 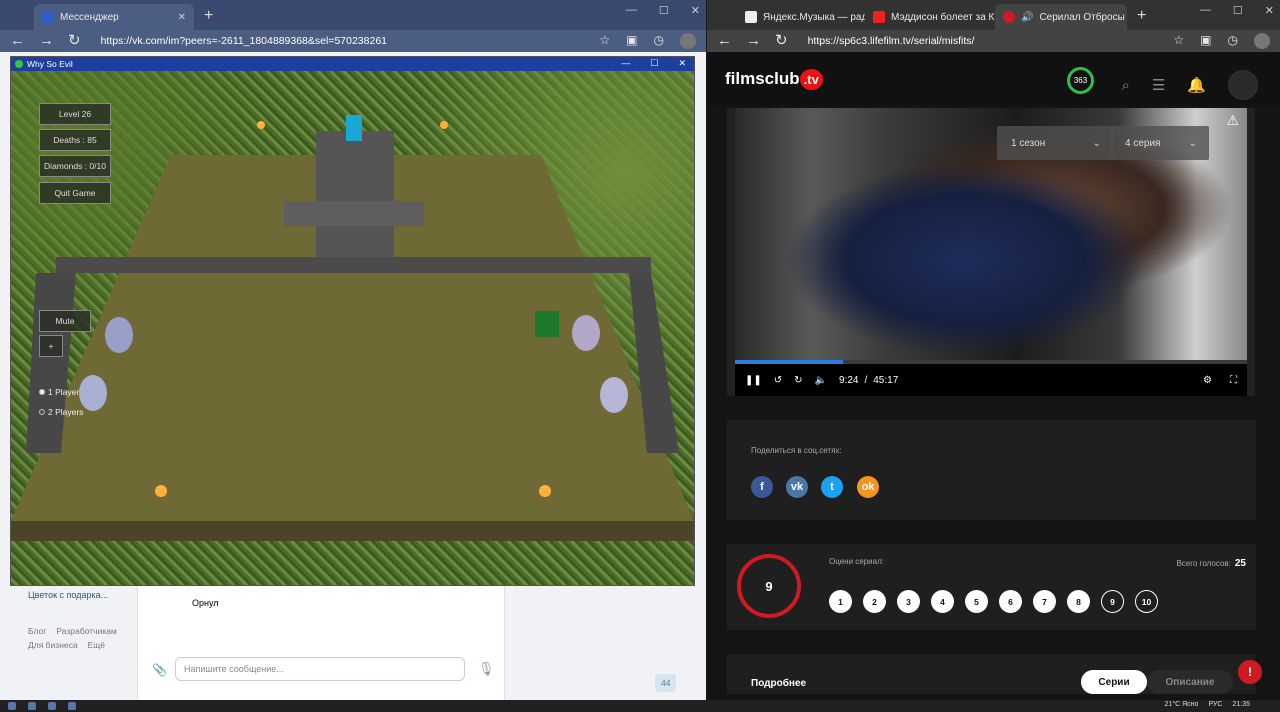 I want to click on rating-button: 8, so click(x=1078, y=601).